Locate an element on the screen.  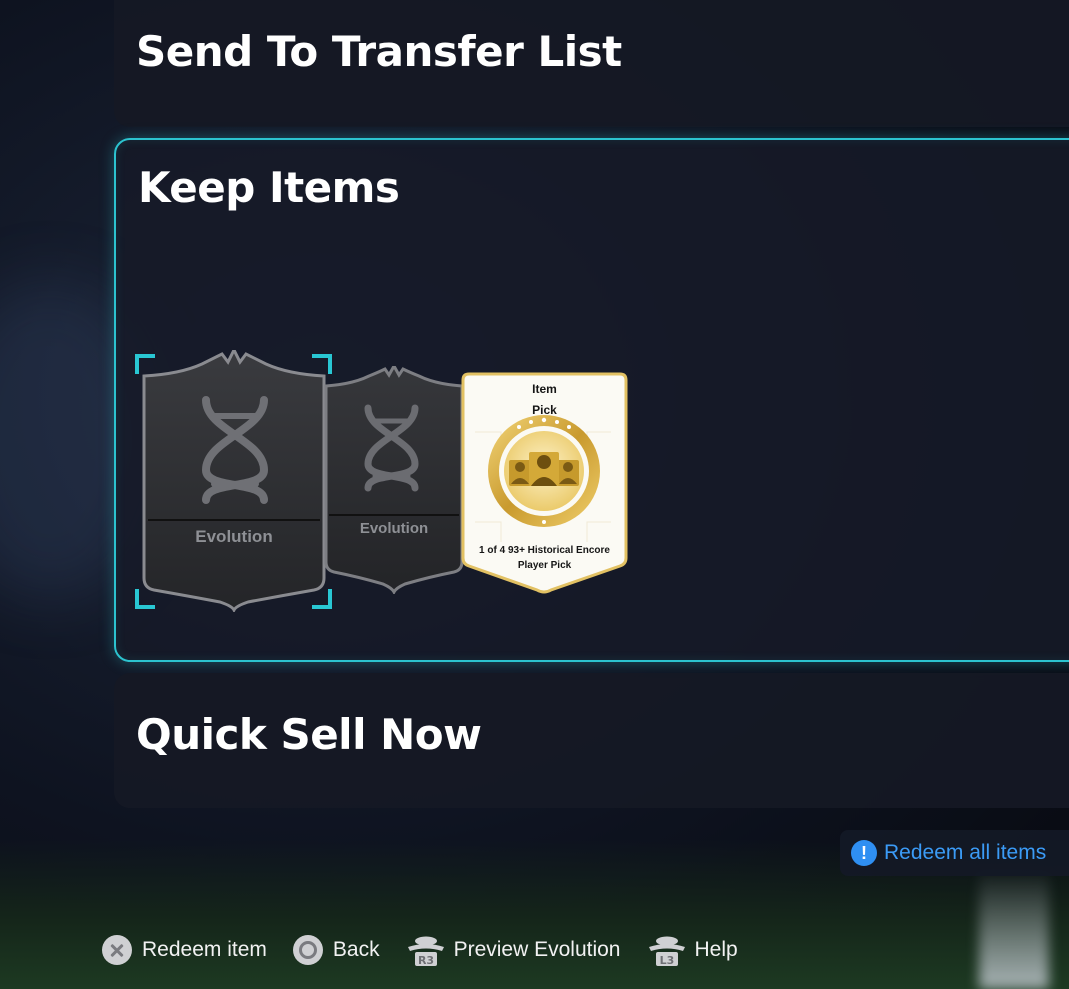
l3-stick-icon: L3 is located at coordinates (666, 951).